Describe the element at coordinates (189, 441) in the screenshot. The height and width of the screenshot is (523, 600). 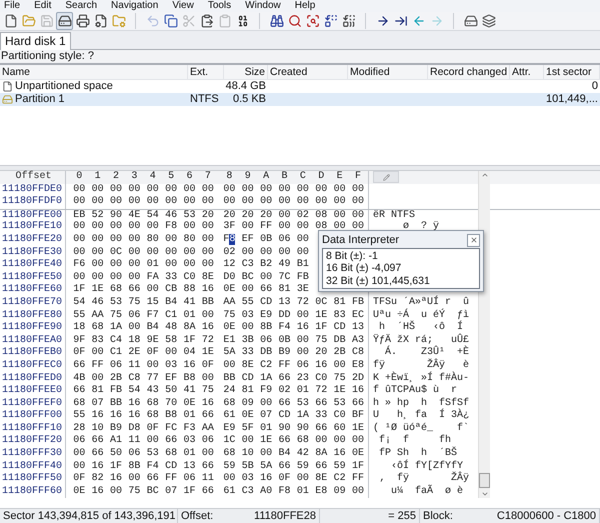
I see `hex-byte: 03` at that location.